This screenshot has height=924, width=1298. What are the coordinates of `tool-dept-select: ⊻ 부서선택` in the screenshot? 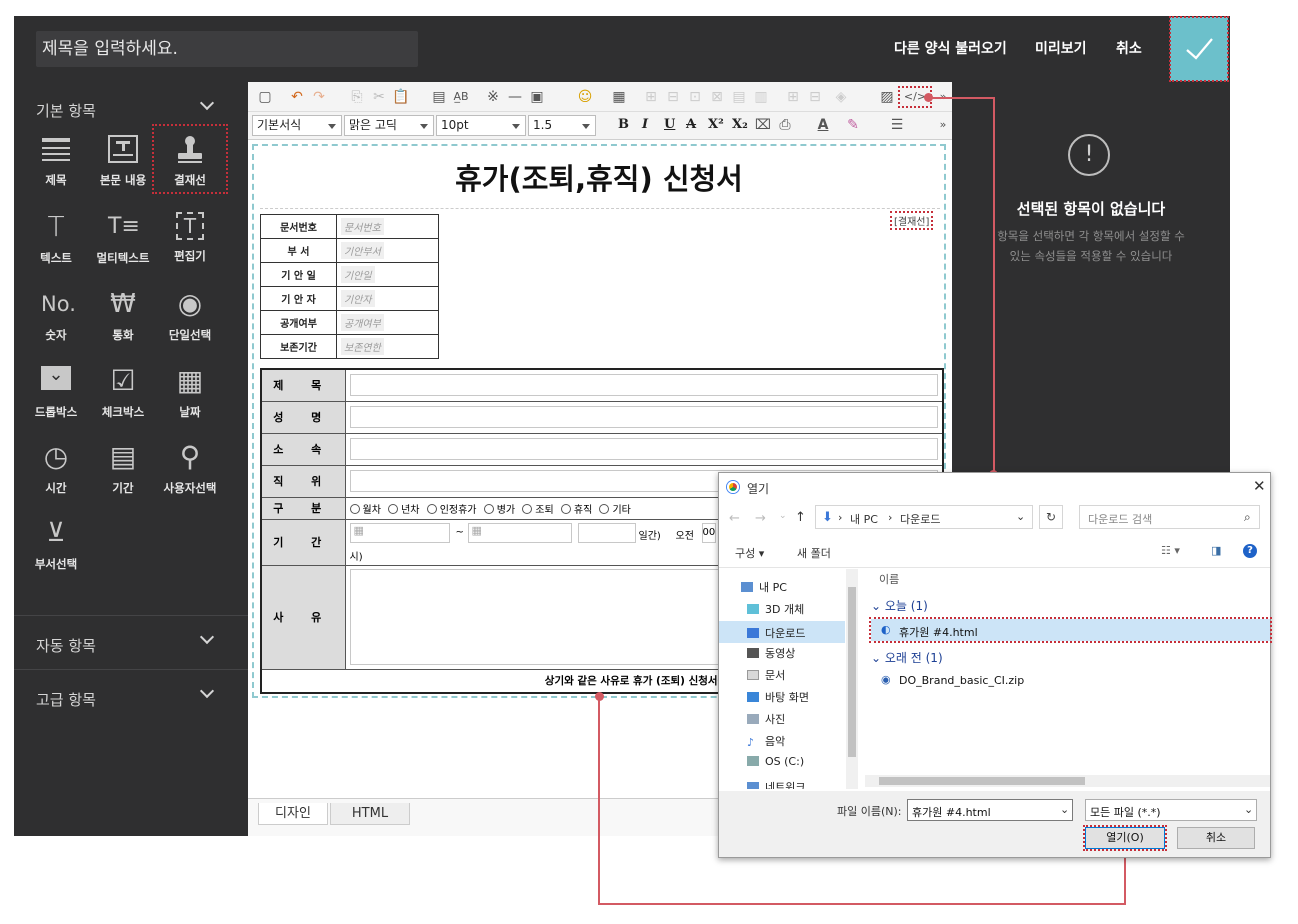 It's located at (56, 545).